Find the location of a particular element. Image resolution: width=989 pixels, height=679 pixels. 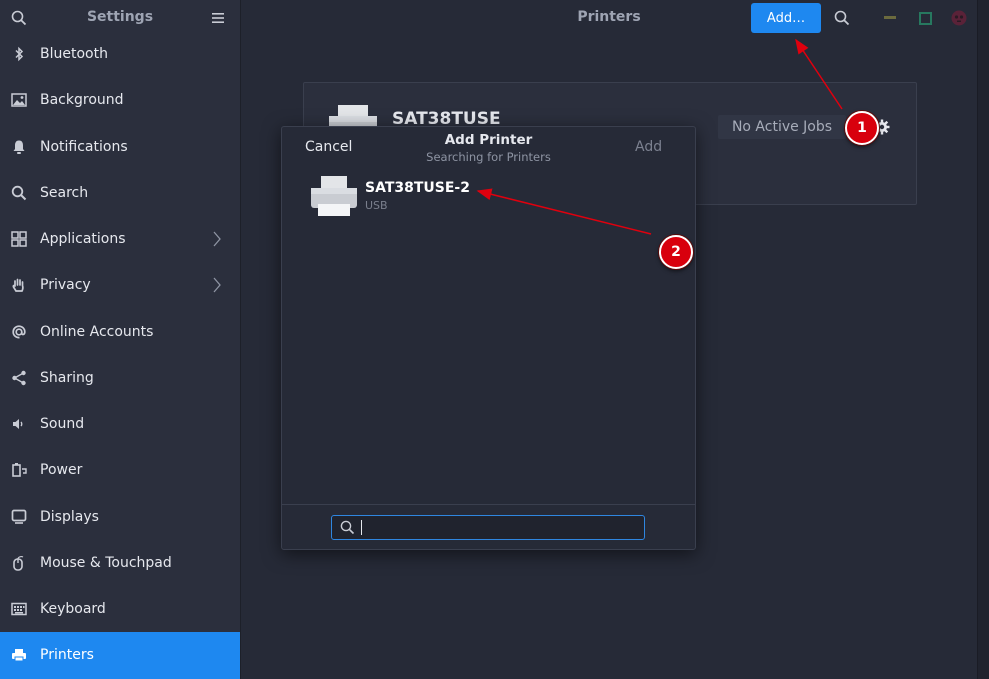

dialog-add-button: Add is located at coordinates (648, 147).